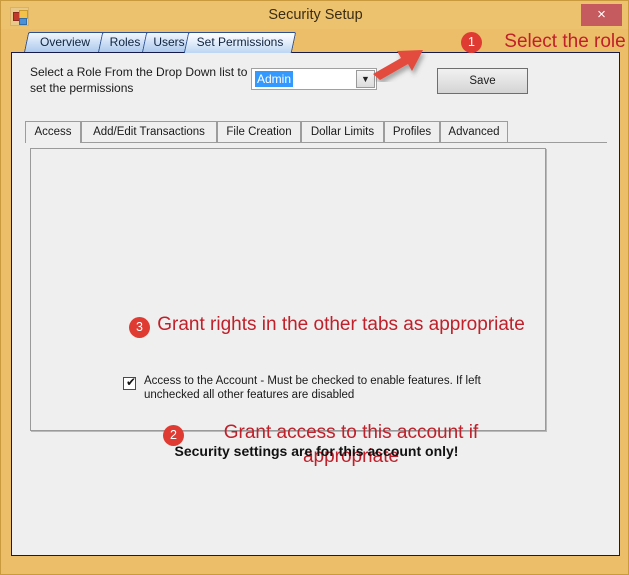 The width and height of the screenshot is (629, 575). Describe the element at coordinates (474, 132) in the screenshot. I see `inner-tab-advanced: Advanced` at that location.